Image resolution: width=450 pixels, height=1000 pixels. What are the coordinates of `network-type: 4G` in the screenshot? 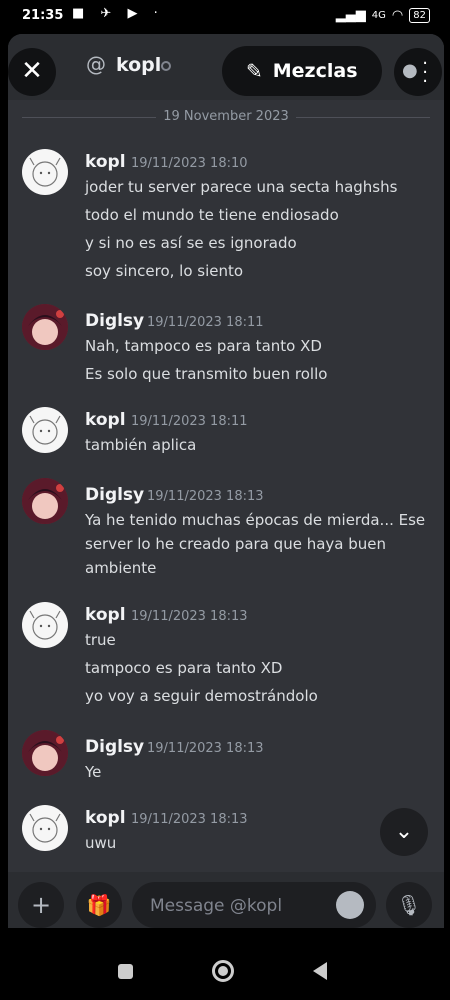 It's located at (378, 15).